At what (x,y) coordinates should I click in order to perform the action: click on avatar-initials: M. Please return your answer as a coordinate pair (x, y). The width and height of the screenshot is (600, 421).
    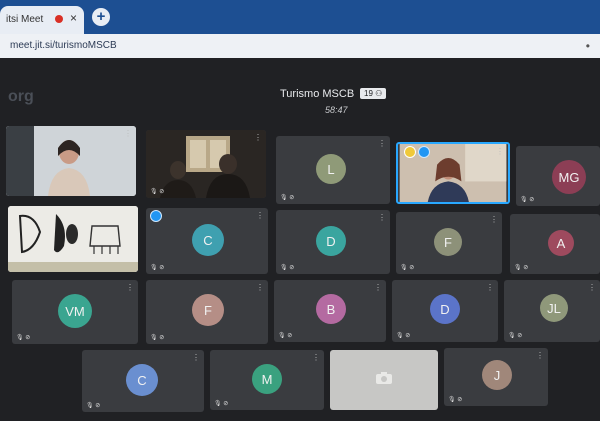
    Looking at the image, I should click on (267, 379).